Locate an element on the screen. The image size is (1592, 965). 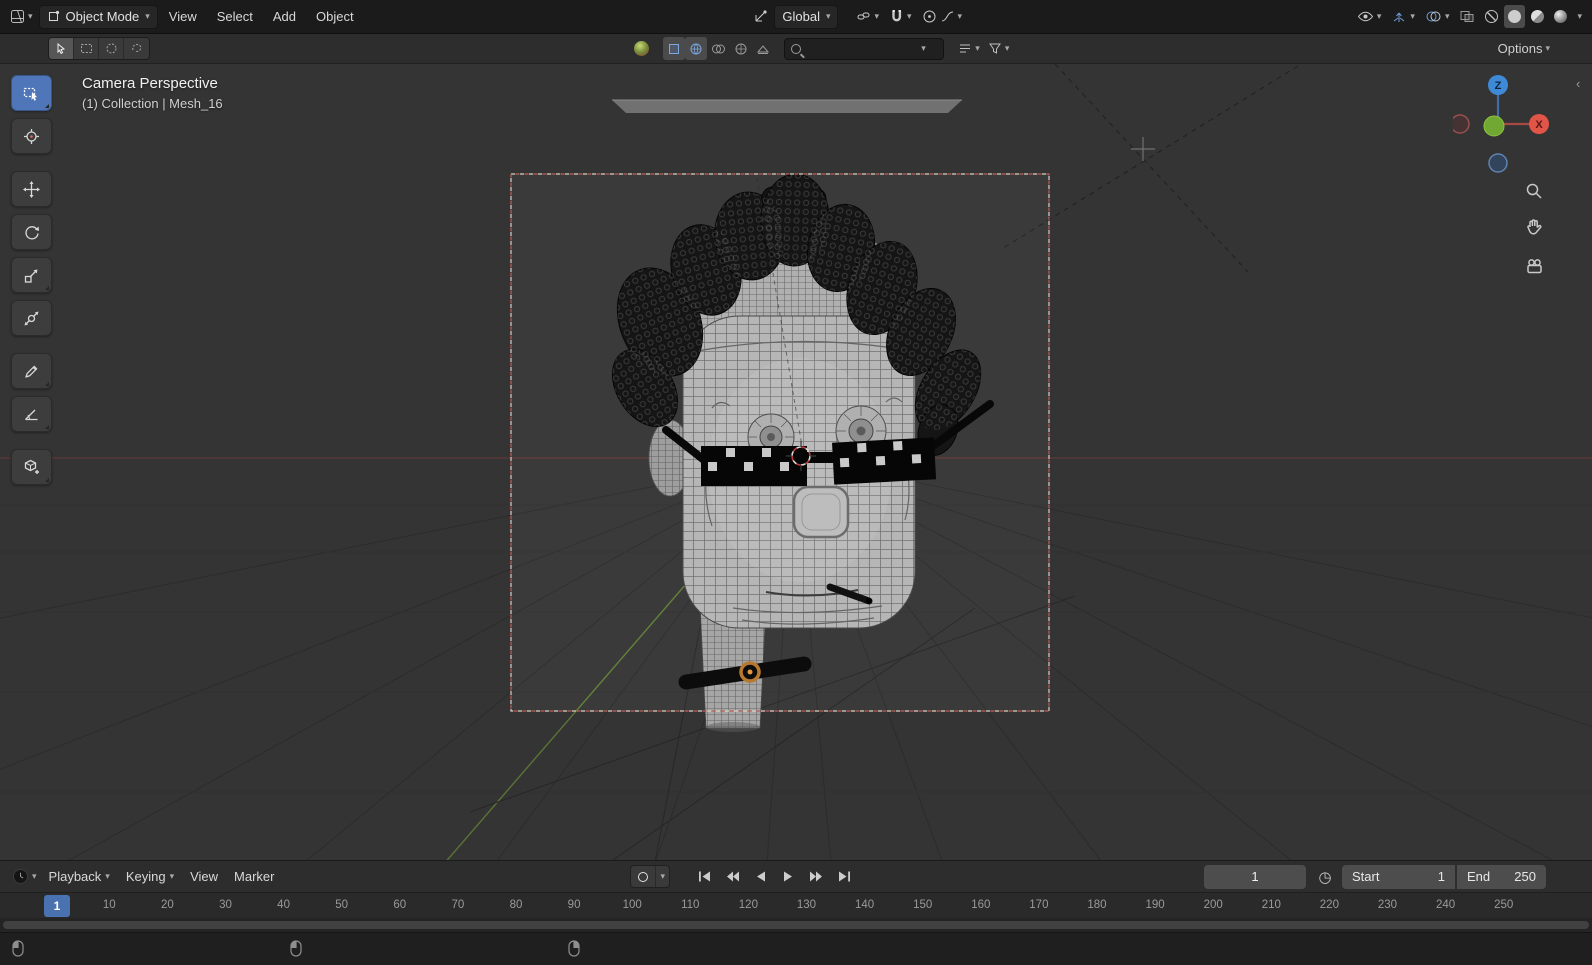
chain-link-icon is located at coordinates (863, 16).